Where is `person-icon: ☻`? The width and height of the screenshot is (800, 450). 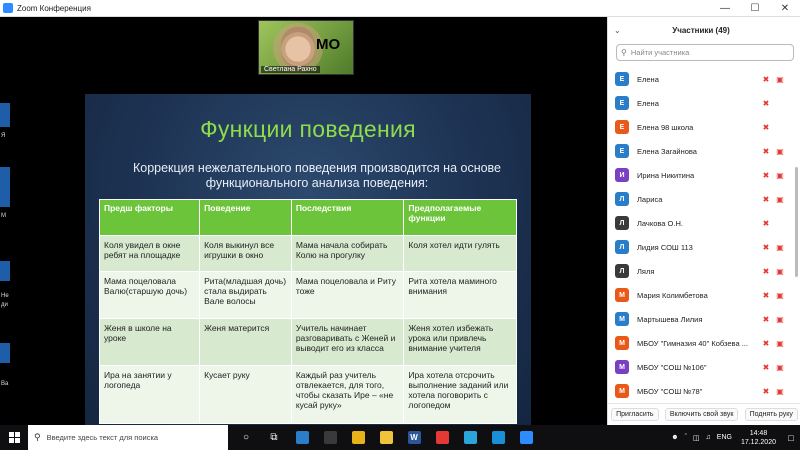 person-icon: ☻ is located at coordinates (674, 437).